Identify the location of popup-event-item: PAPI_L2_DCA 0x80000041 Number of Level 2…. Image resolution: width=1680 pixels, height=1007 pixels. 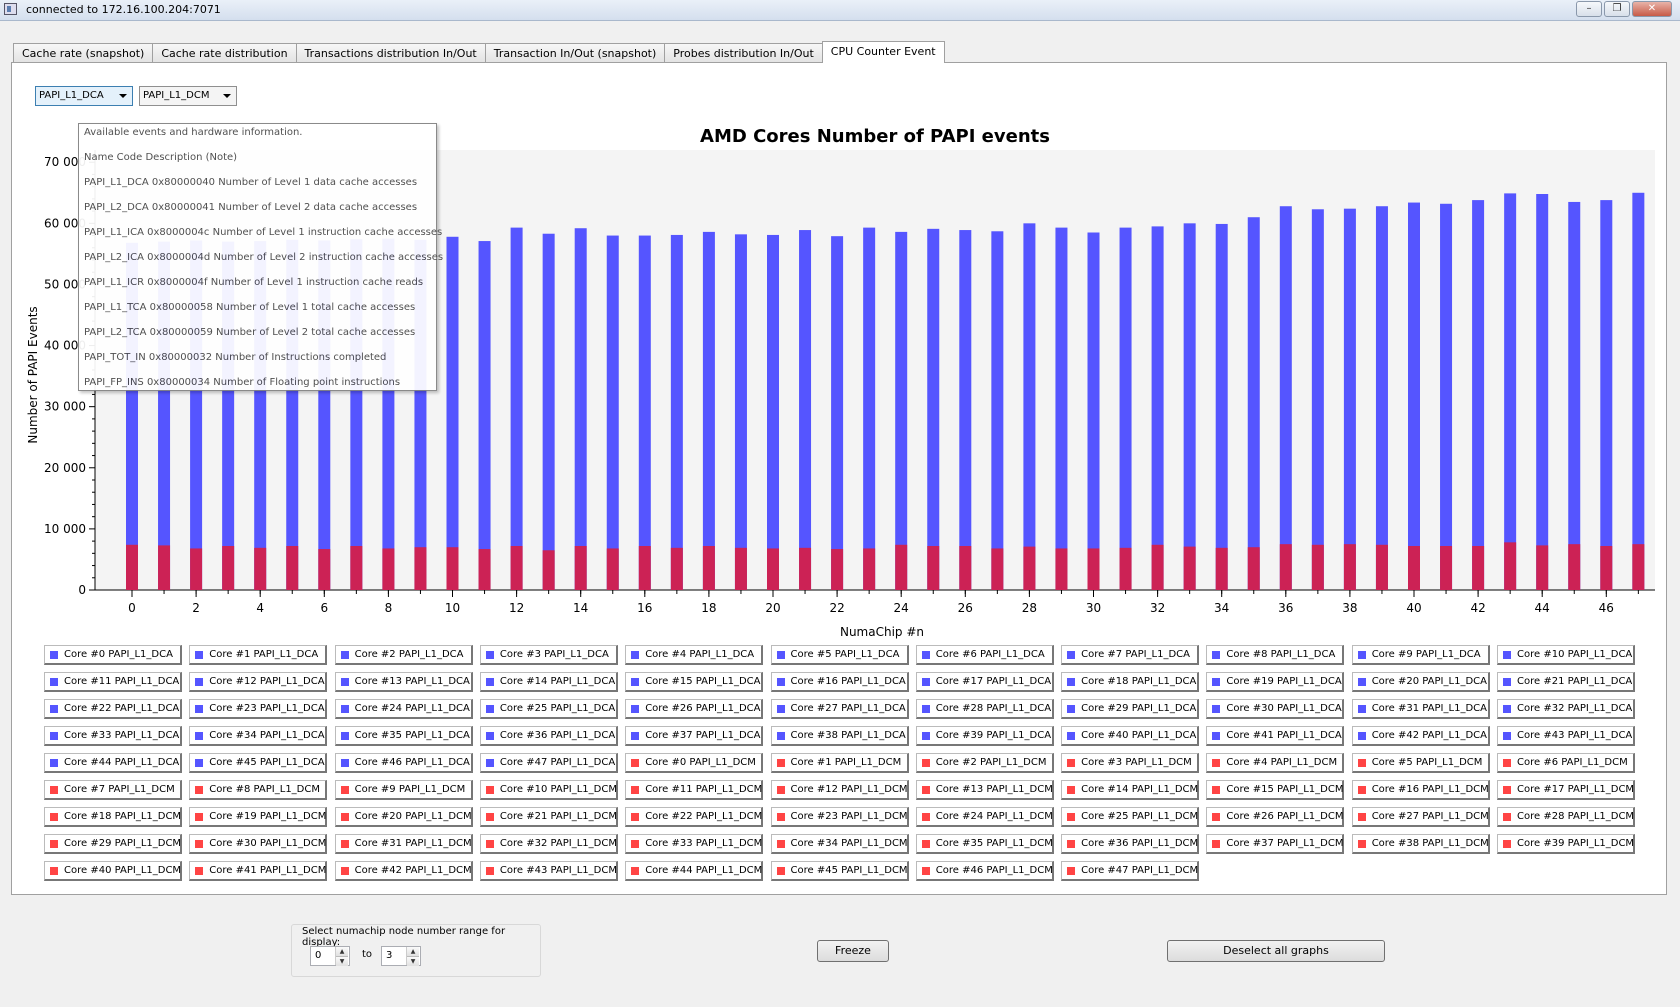
(250, 207).